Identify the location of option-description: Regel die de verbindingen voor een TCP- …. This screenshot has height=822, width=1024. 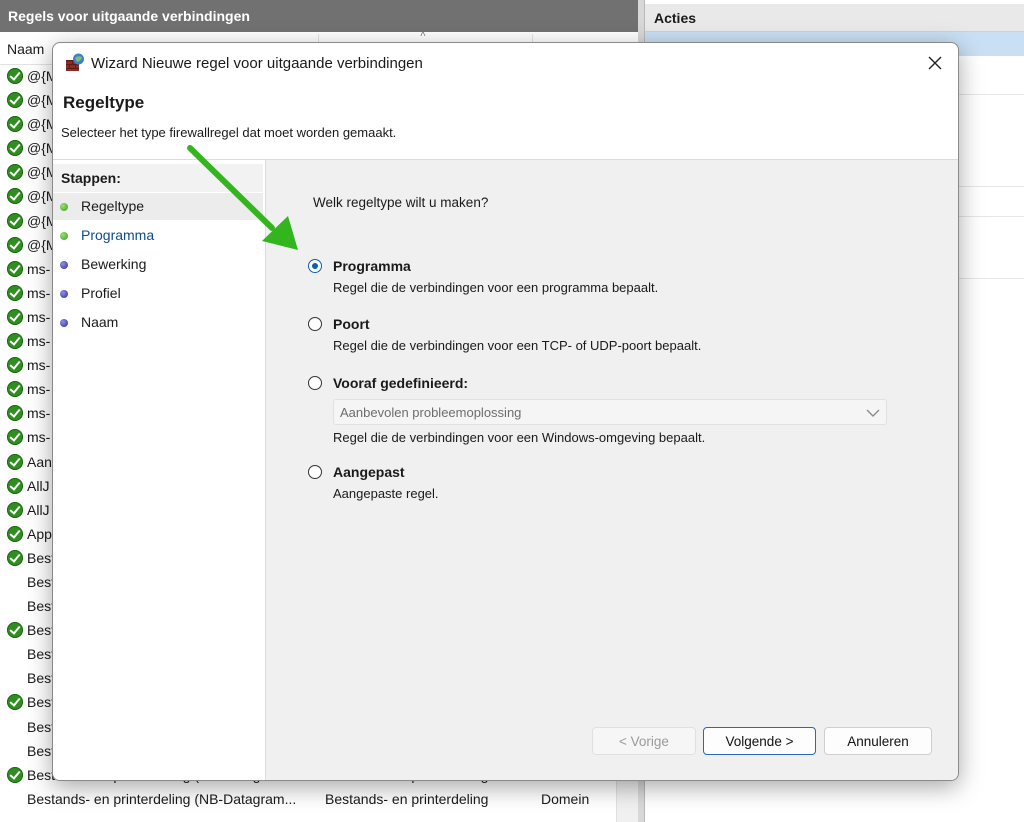
(517, 345).